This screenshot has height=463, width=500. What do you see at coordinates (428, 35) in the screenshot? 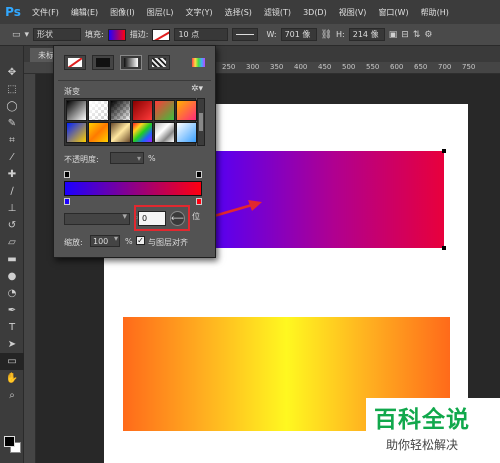
I see `settings-gear-icon: ⚙` at bounding box center [428, 35].